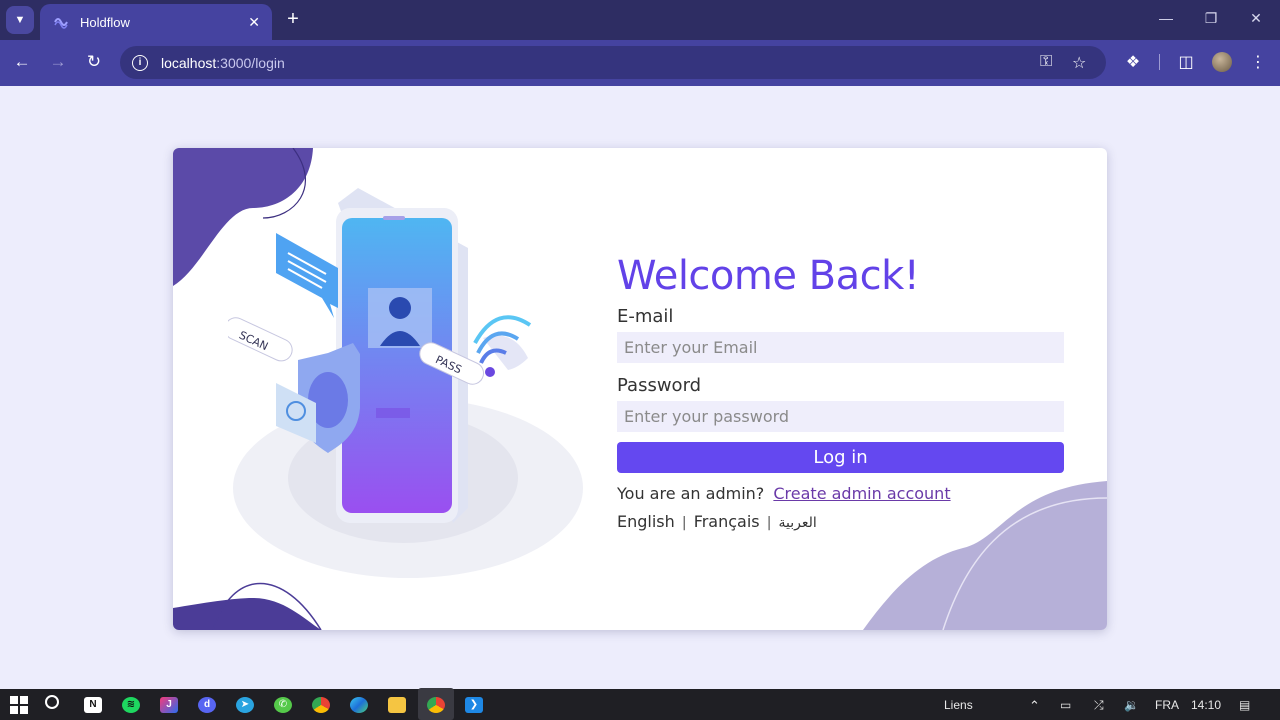 This screenshot has width=1280, height=720. Describe the element at coordinates (1222, 62) in the screenshot. I see `profile-avatar` at that location.